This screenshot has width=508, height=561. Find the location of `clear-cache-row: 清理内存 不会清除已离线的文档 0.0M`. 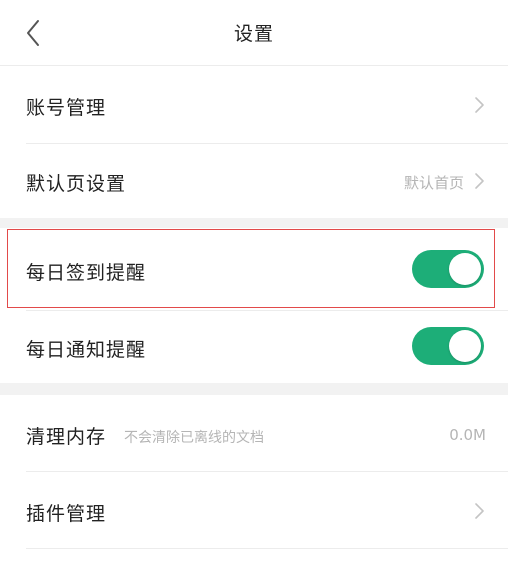

clear-cache-row: 清理内存 不会清除已离线的文档 0.0M is located at coordinates (254, 433).